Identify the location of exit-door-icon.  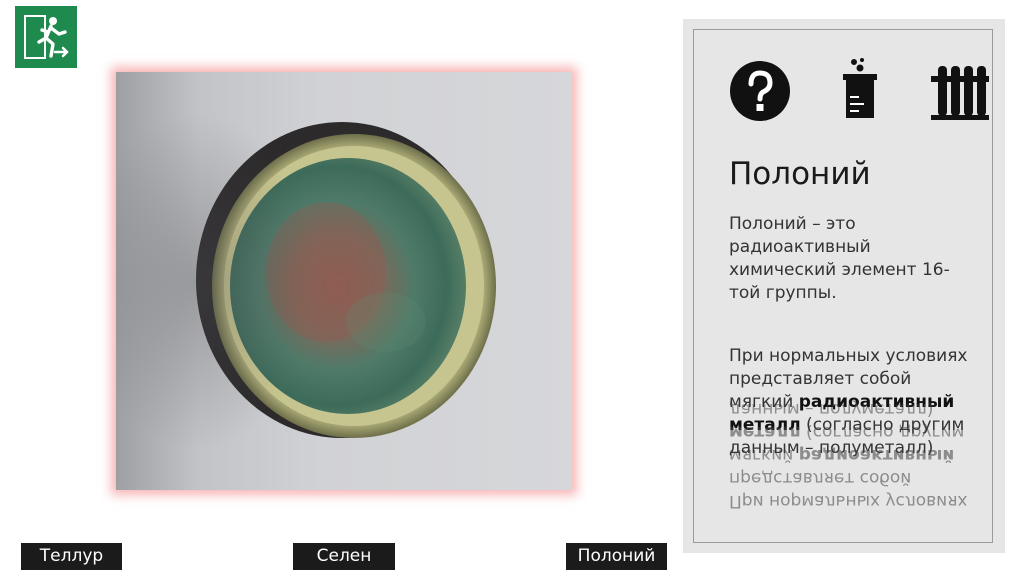
(46, 37).